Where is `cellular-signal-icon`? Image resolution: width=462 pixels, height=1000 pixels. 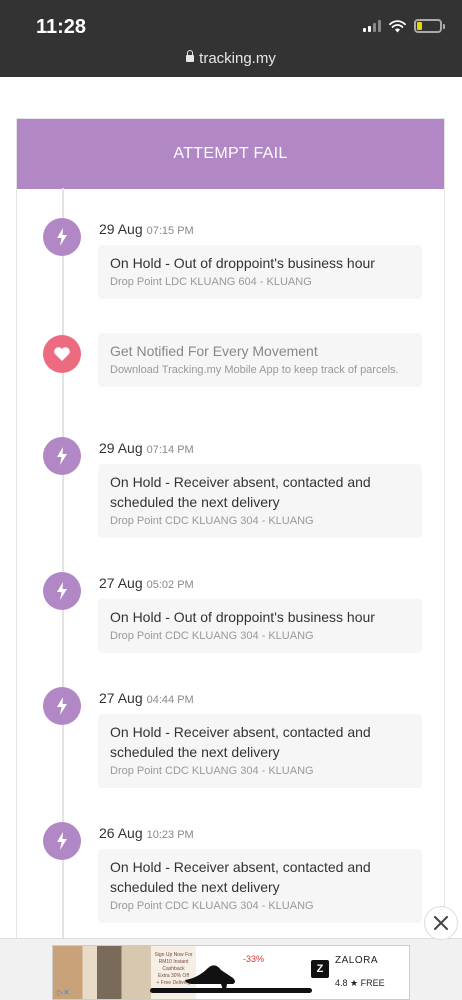 cellular-signal-icon is located at coordinates (372, 26).